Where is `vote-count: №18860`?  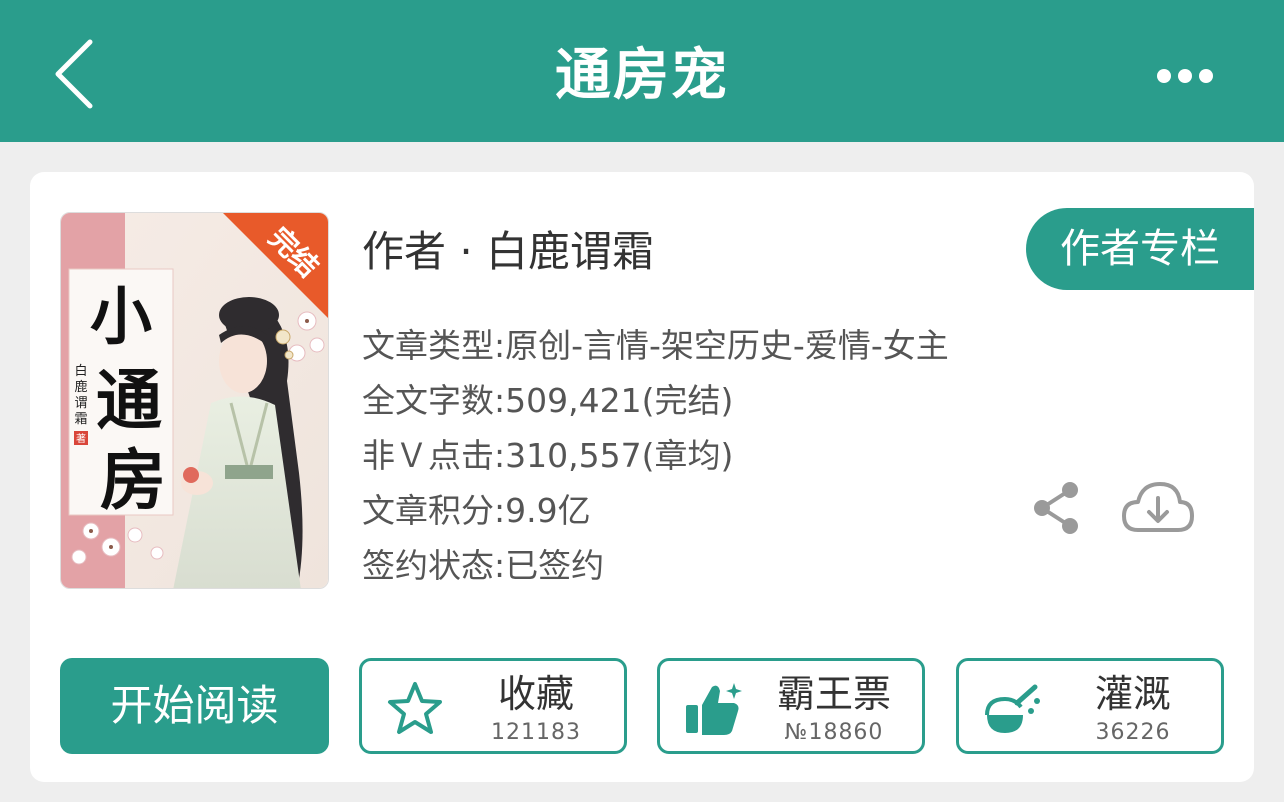
vote-count: №18860 is located at coordinates (834, 732).